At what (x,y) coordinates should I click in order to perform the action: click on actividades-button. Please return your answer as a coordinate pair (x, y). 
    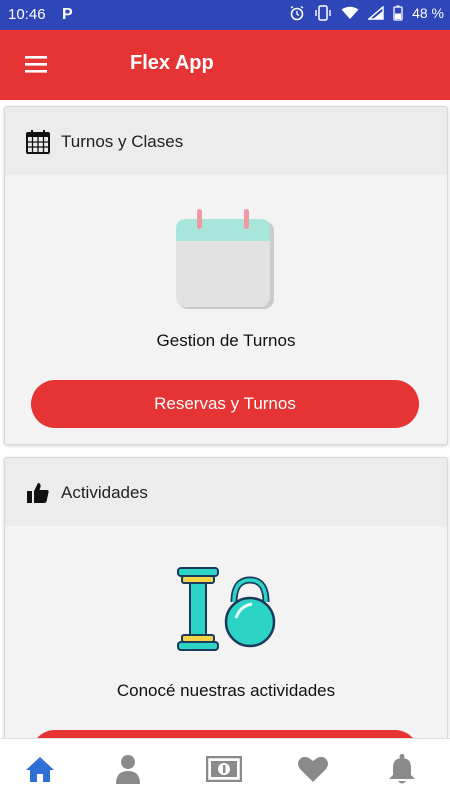
    Looking at the image, I should click on (225, 734).